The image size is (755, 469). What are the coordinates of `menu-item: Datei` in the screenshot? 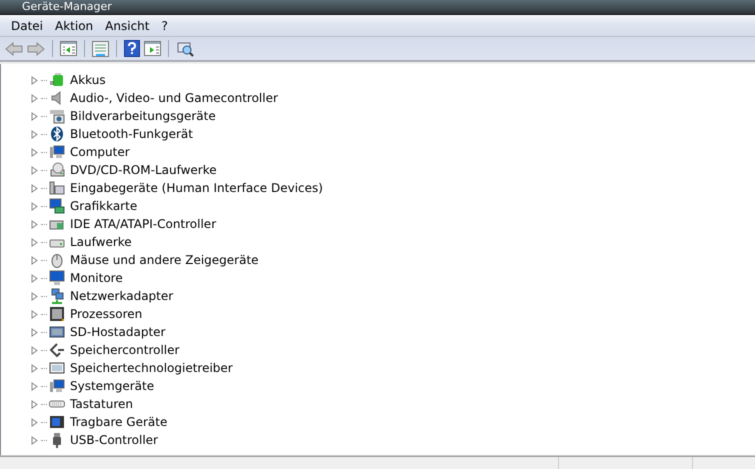 It's located at (27, 25).